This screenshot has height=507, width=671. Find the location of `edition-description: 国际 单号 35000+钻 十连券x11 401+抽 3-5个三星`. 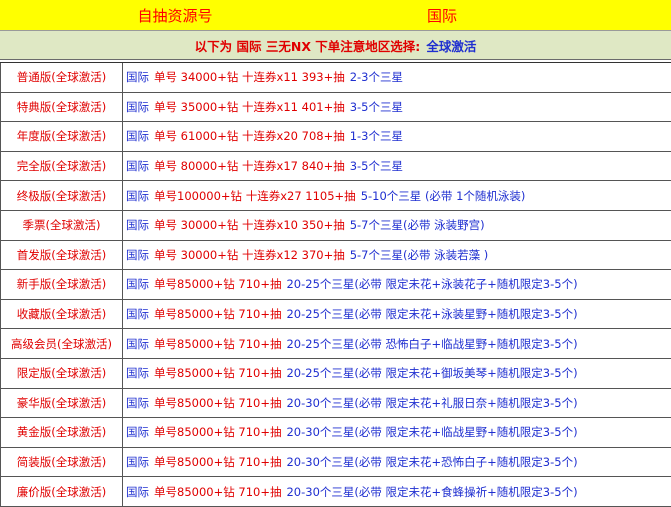

edition-description: 国际 单号 35000+钻 十连券x11 401+抽 3-5个三星 is located at coordinates (397, 107).